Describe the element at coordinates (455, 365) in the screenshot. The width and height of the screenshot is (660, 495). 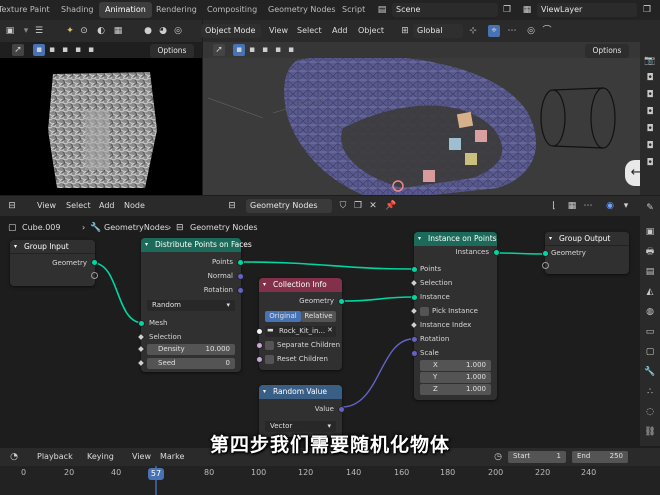
I see `scale-x-field: X 1.000` at that location.